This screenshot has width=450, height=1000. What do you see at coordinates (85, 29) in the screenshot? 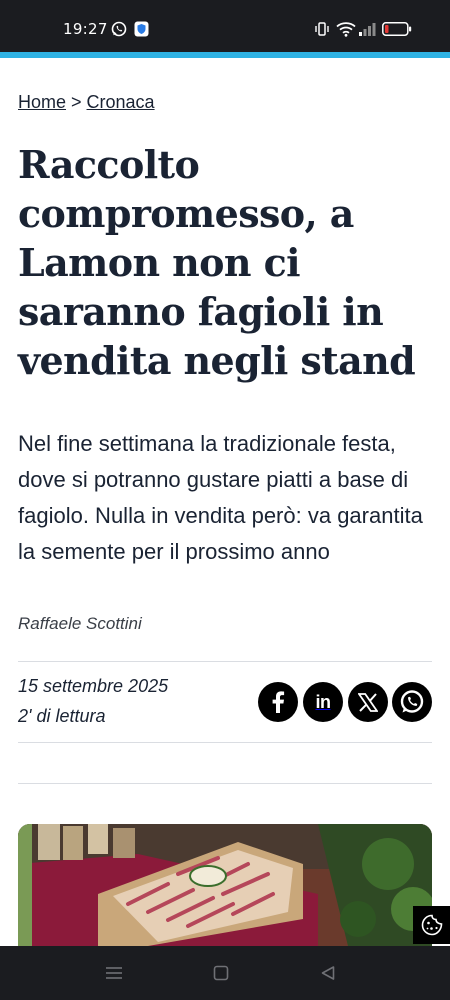
I see `status-time: 19:27` at bounding box center [85, 29].